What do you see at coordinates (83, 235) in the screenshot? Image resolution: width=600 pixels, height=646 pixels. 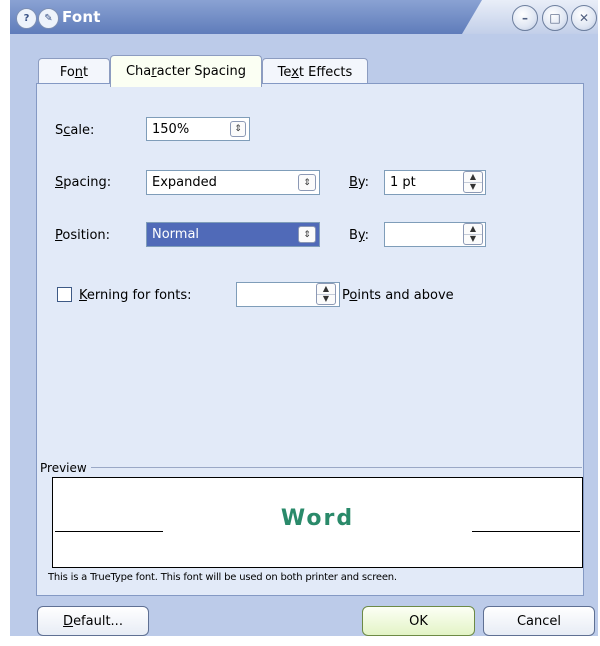 I see `position-label: Position:` at bounding box center [83, 235].